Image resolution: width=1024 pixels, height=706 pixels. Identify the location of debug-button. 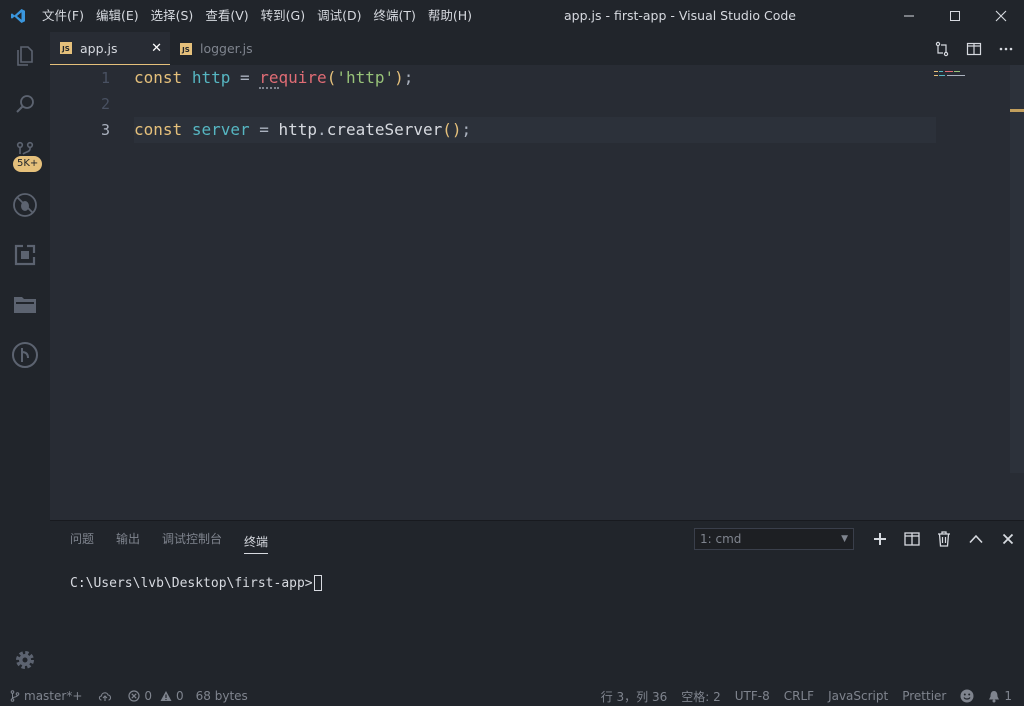
(25, 205).